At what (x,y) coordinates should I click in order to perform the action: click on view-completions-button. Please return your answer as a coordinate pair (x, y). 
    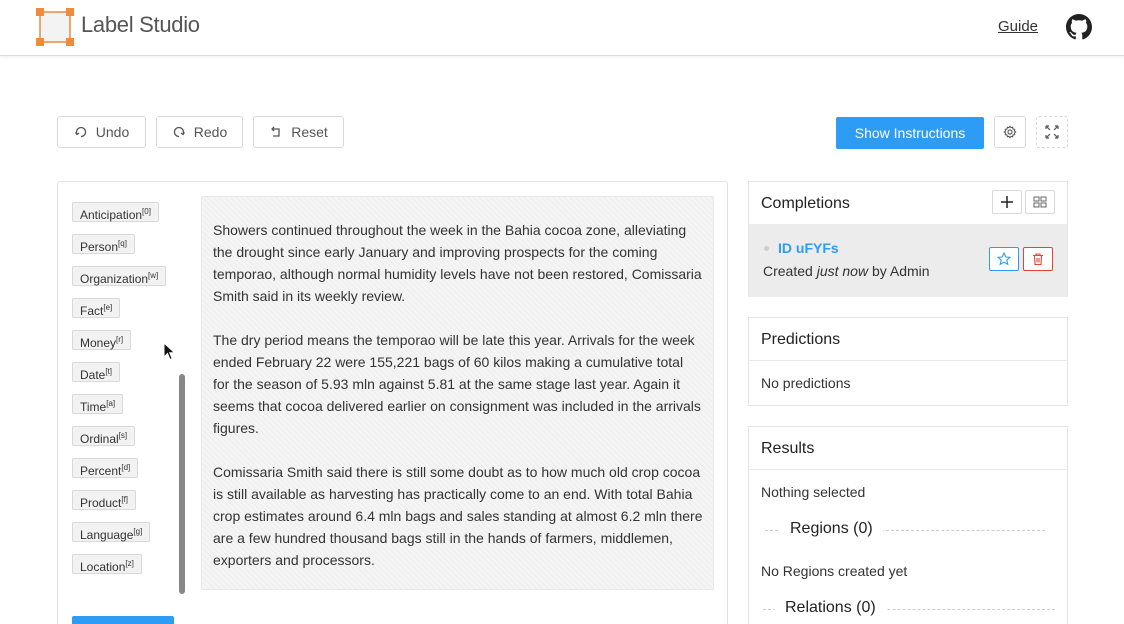
    Looking at the image, I should click on (1040, 202).